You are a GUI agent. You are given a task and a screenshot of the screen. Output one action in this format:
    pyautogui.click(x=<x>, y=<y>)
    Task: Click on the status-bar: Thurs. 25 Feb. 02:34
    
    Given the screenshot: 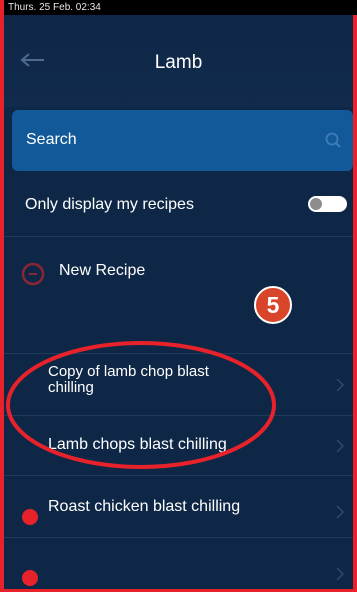 What is the action you would take?
    pyautogui.click(x=180, y=7)
    